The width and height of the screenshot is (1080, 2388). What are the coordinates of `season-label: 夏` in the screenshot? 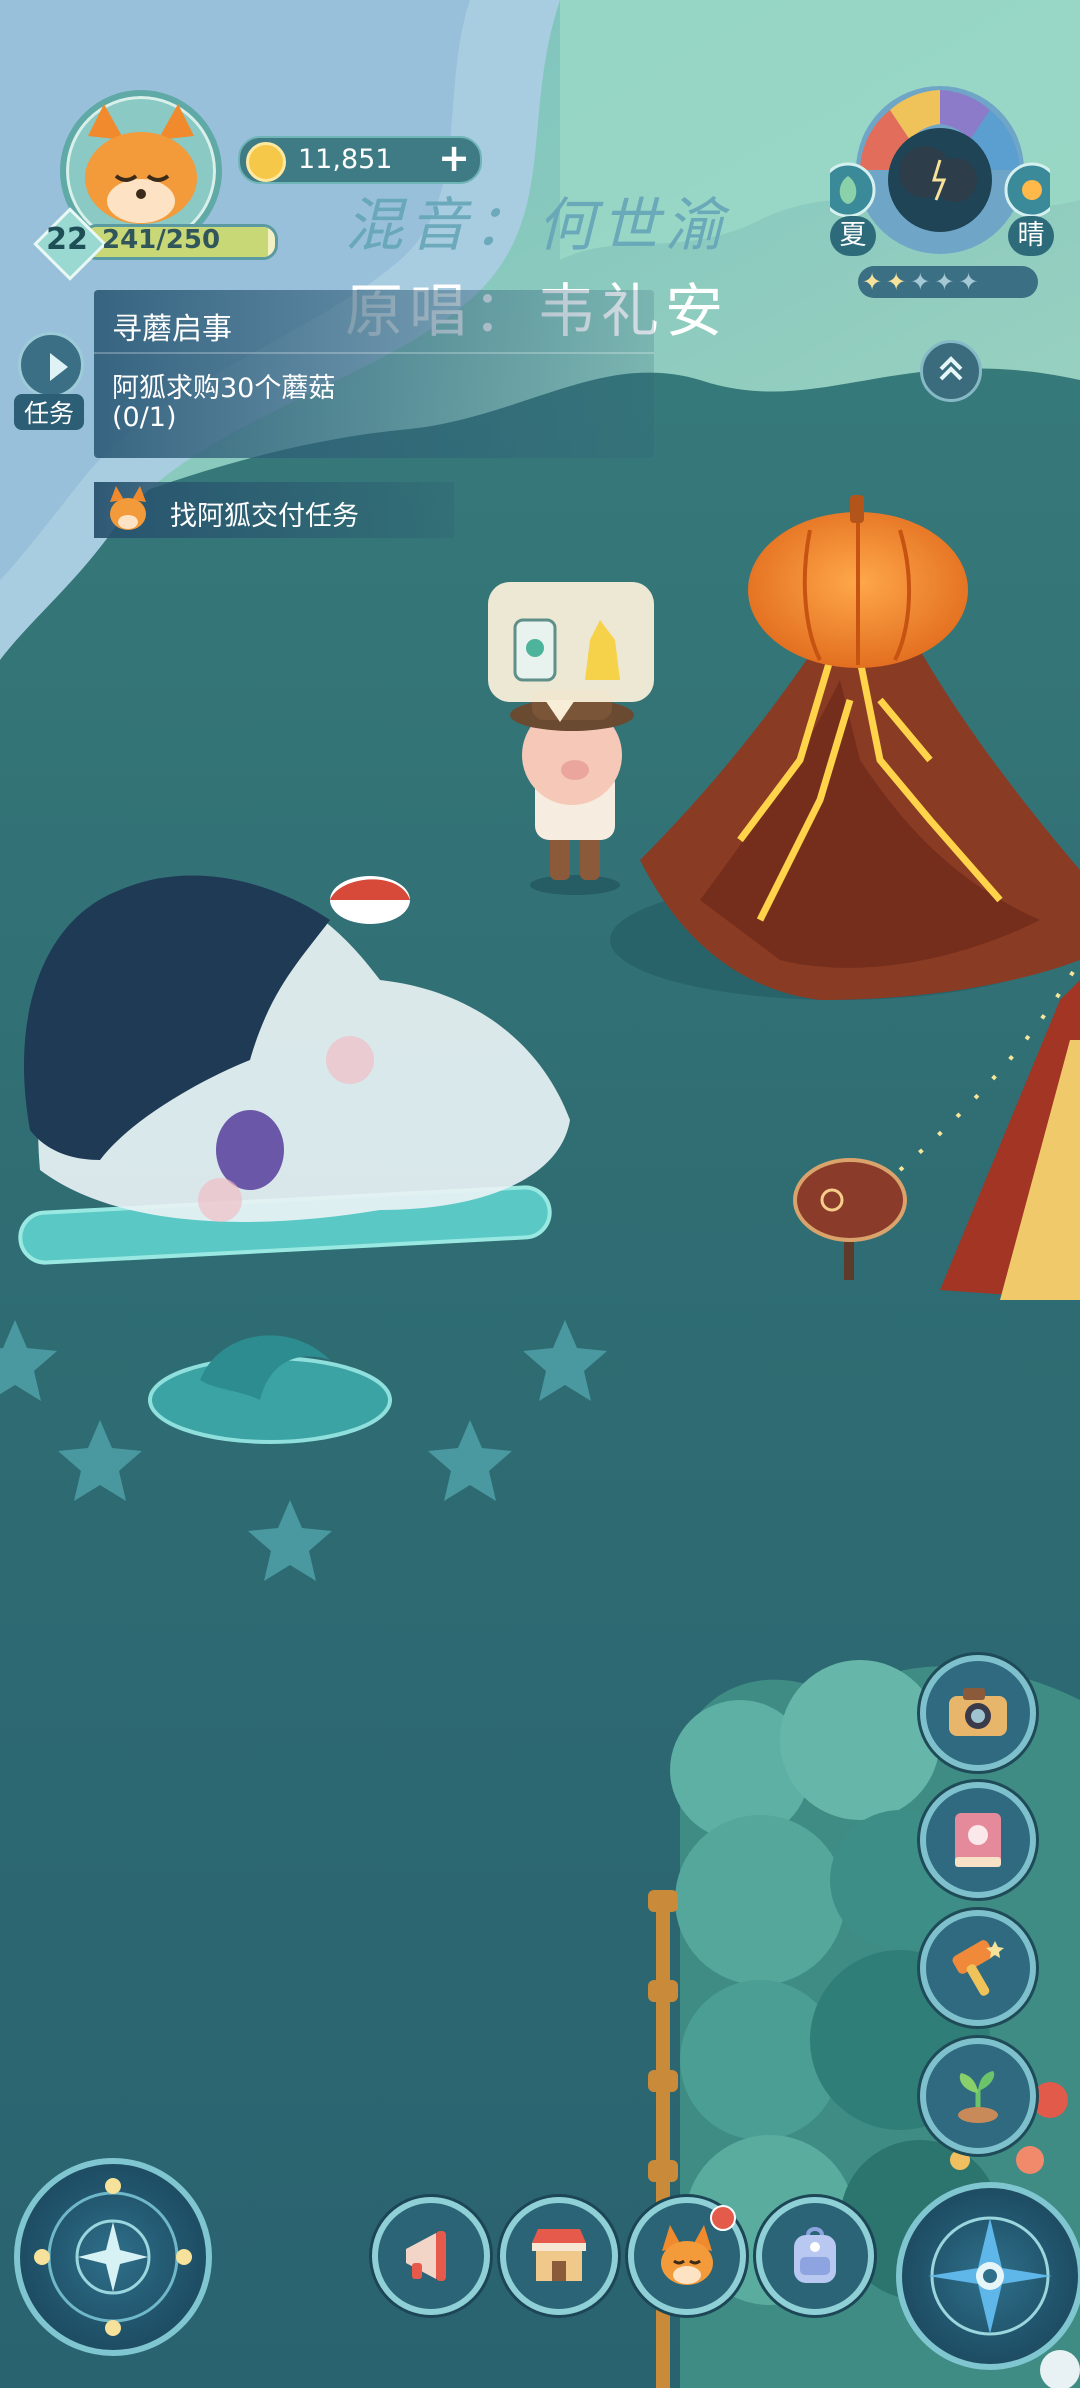 It's located at (853, 236).